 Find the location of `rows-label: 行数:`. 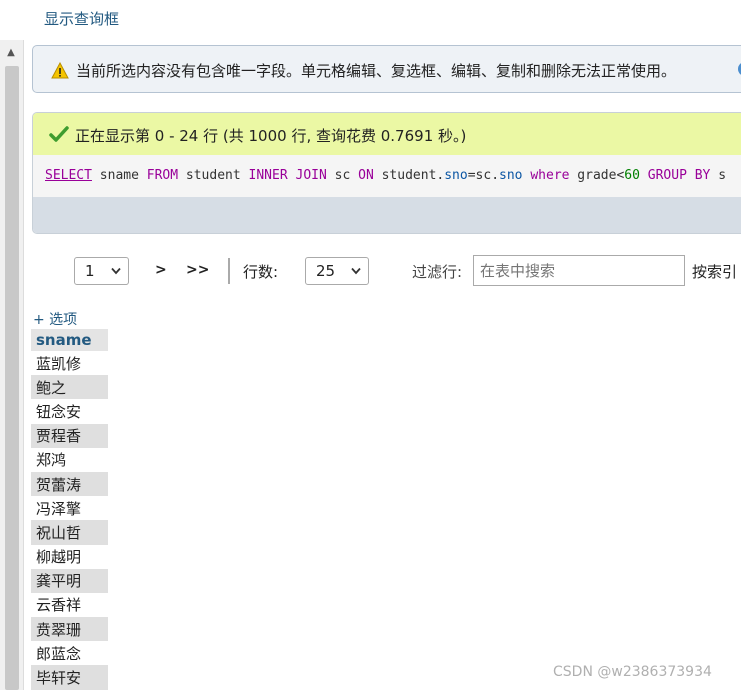

rows-label: 行数: is located at coordinates (261, 272).